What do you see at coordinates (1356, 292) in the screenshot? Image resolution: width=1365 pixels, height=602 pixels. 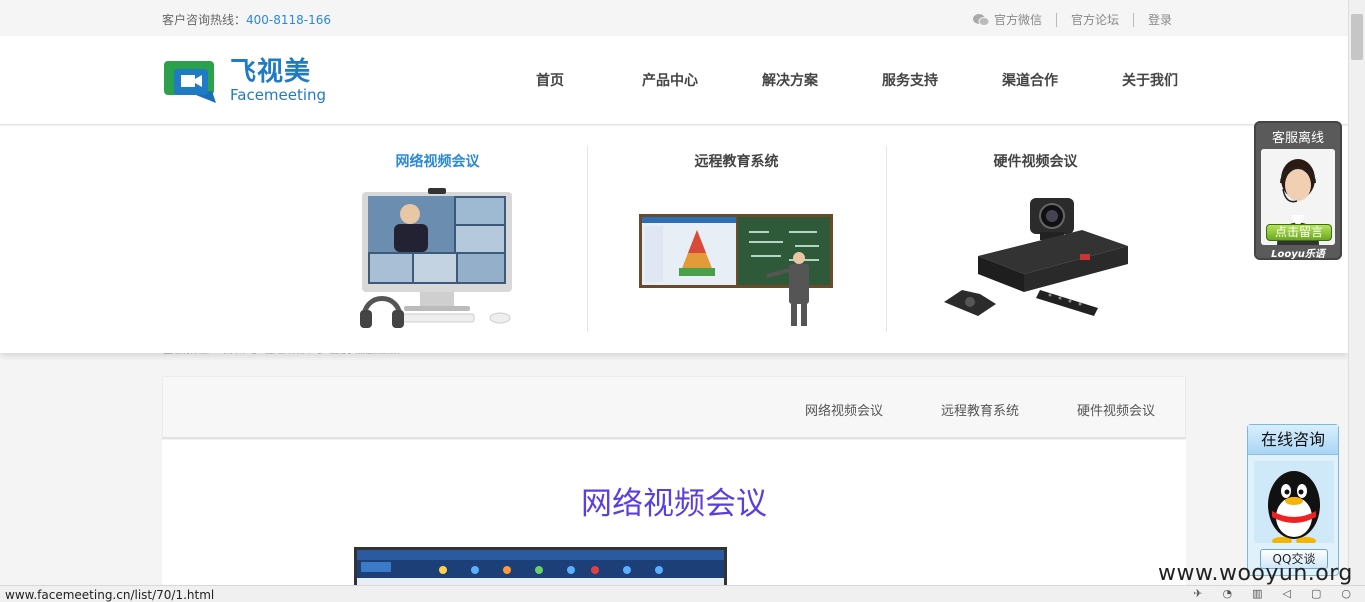 I see `vertical-scrollbar` at bounding box center [1356, 292].